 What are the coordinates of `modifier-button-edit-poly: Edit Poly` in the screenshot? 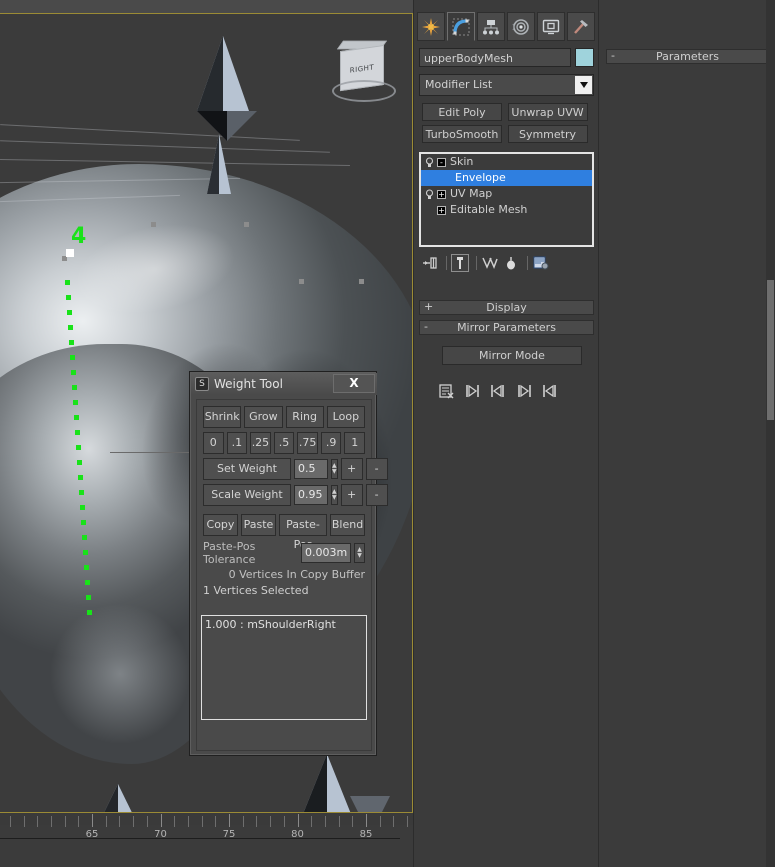 It's located at (462, 112).